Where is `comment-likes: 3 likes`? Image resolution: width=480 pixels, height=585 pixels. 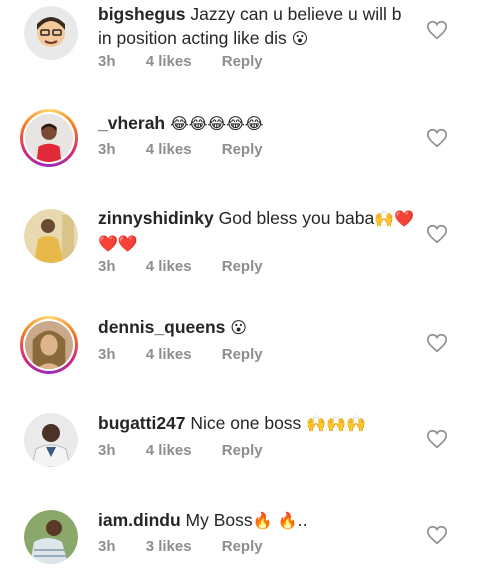
comment-likes: 3 likes is located at coordinates (169, 546).